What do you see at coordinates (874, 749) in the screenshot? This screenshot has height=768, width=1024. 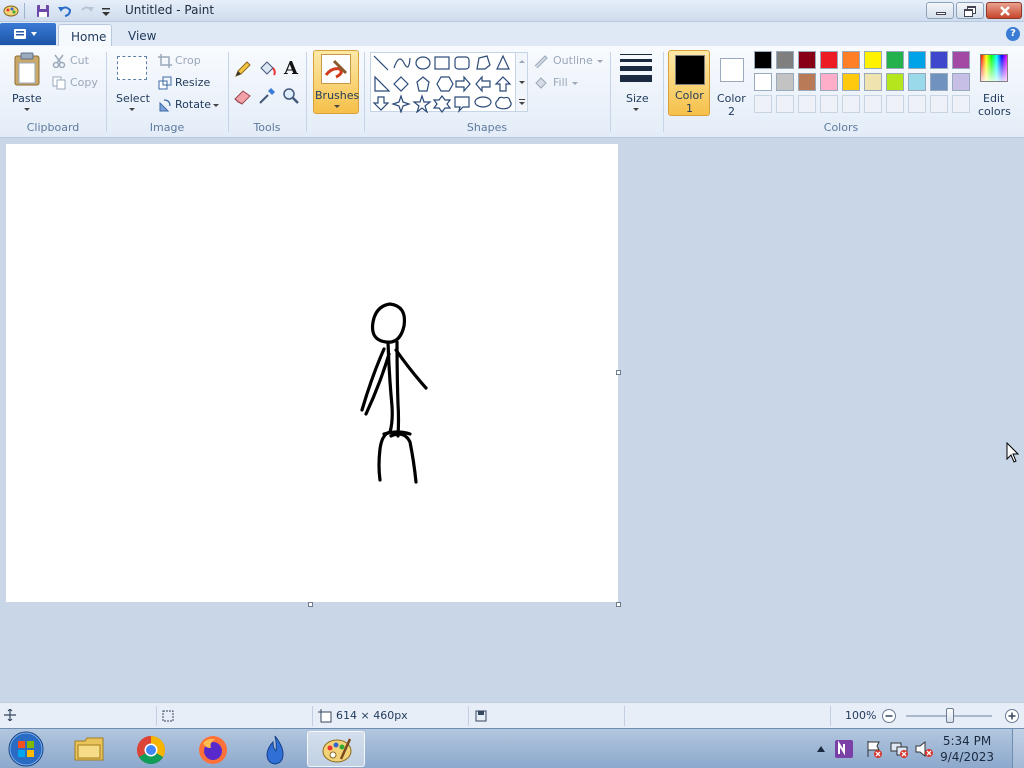 I see `action-center-icon` at bounding box center [874, 749].